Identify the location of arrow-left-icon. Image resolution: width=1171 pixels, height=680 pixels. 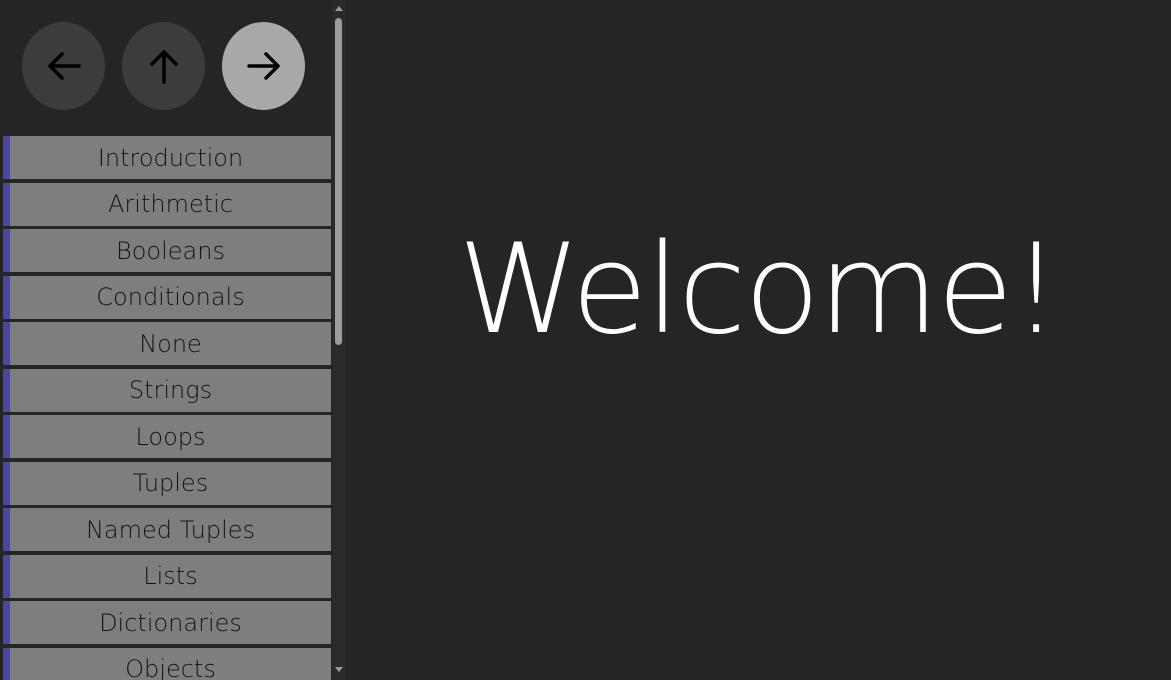
(64, 66).